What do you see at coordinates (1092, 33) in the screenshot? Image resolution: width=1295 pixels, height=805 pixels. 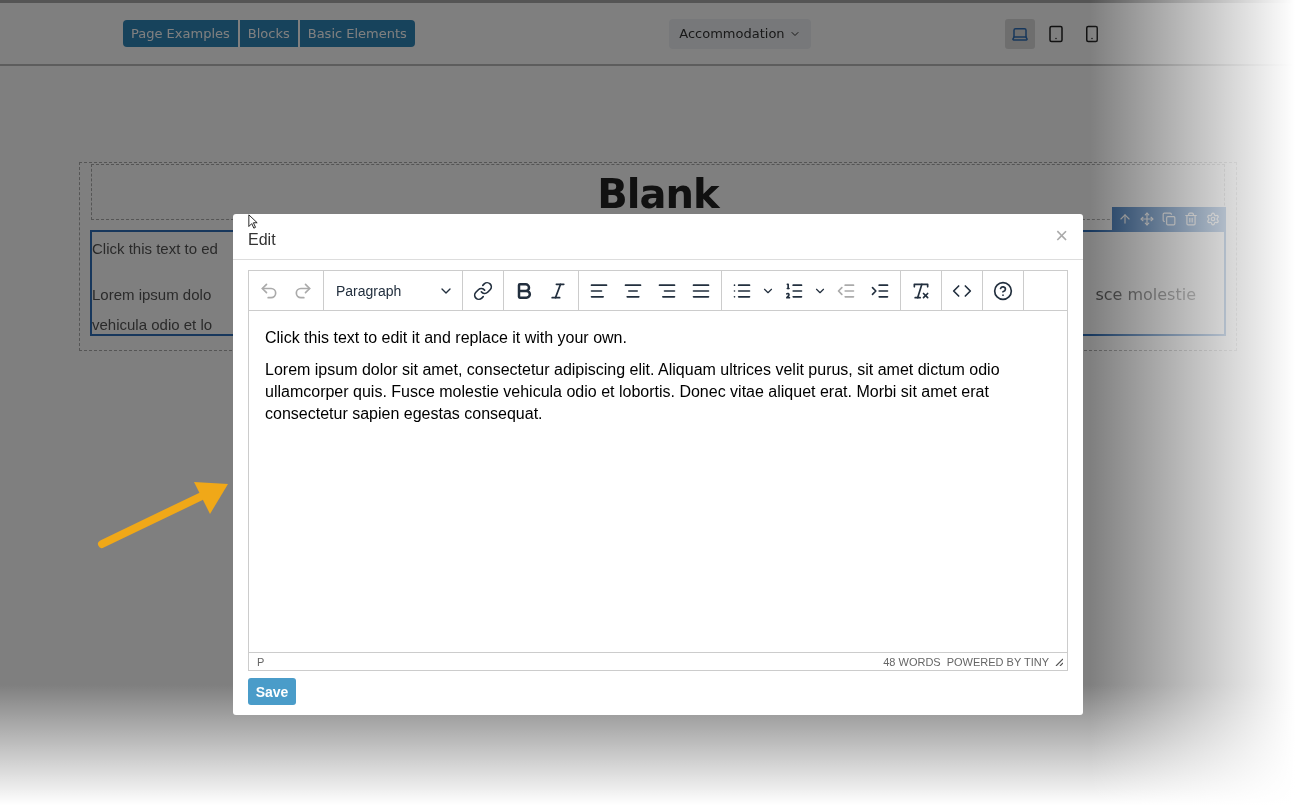 I see `phone-icon` at bounding box center [1092, 33].